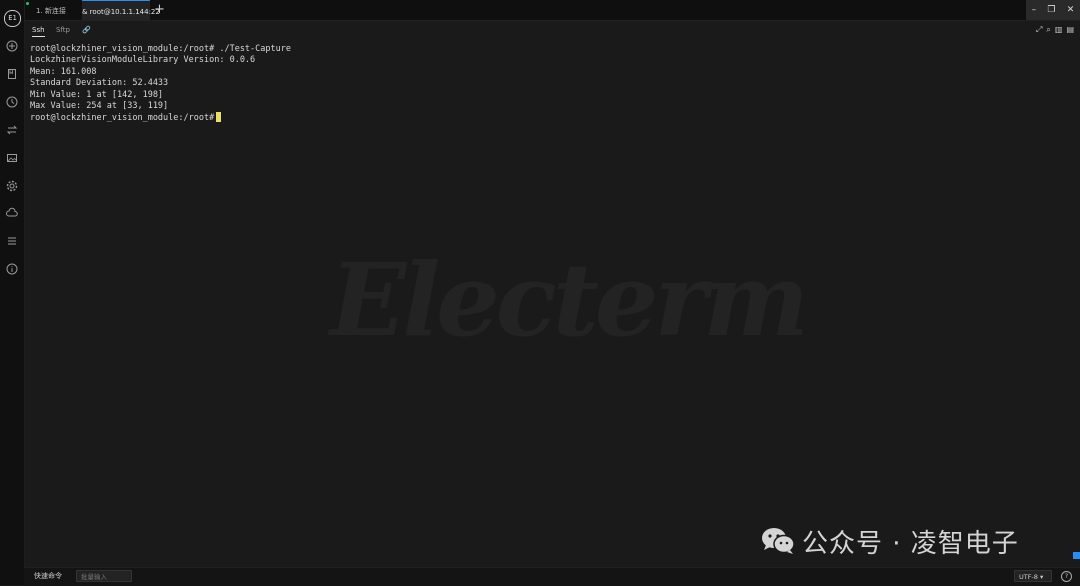 This screenshot has width=1080, height=586. Describe the element at coordinates (12, 18) in the screenshot. I see `app-logo: E1` at that location.